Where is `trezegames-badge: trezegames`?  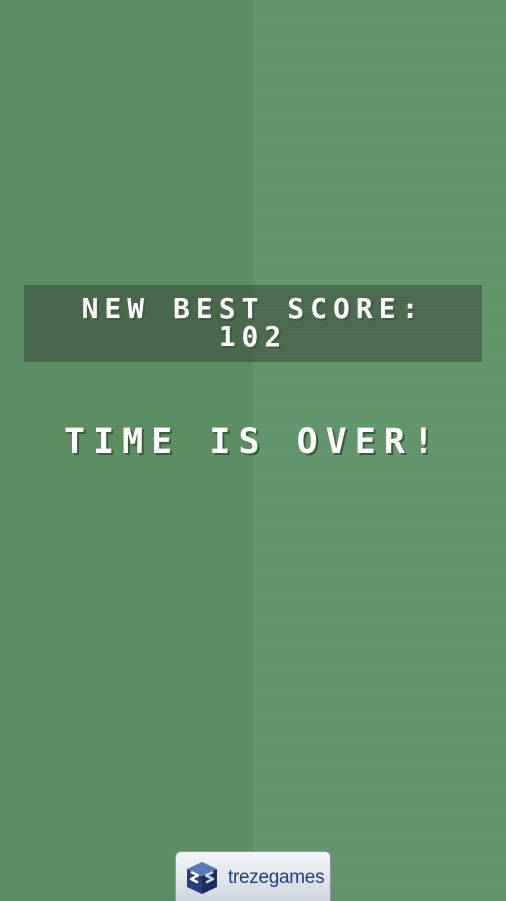
trezegames-badge: trezegames is located at coordinates (253, 876).